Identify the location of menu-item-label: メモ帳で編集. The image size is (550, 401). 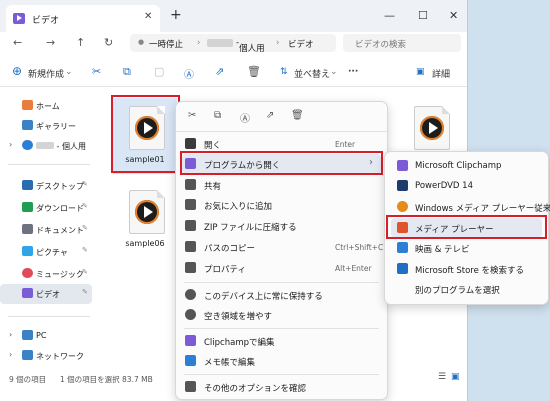
(230, 363).